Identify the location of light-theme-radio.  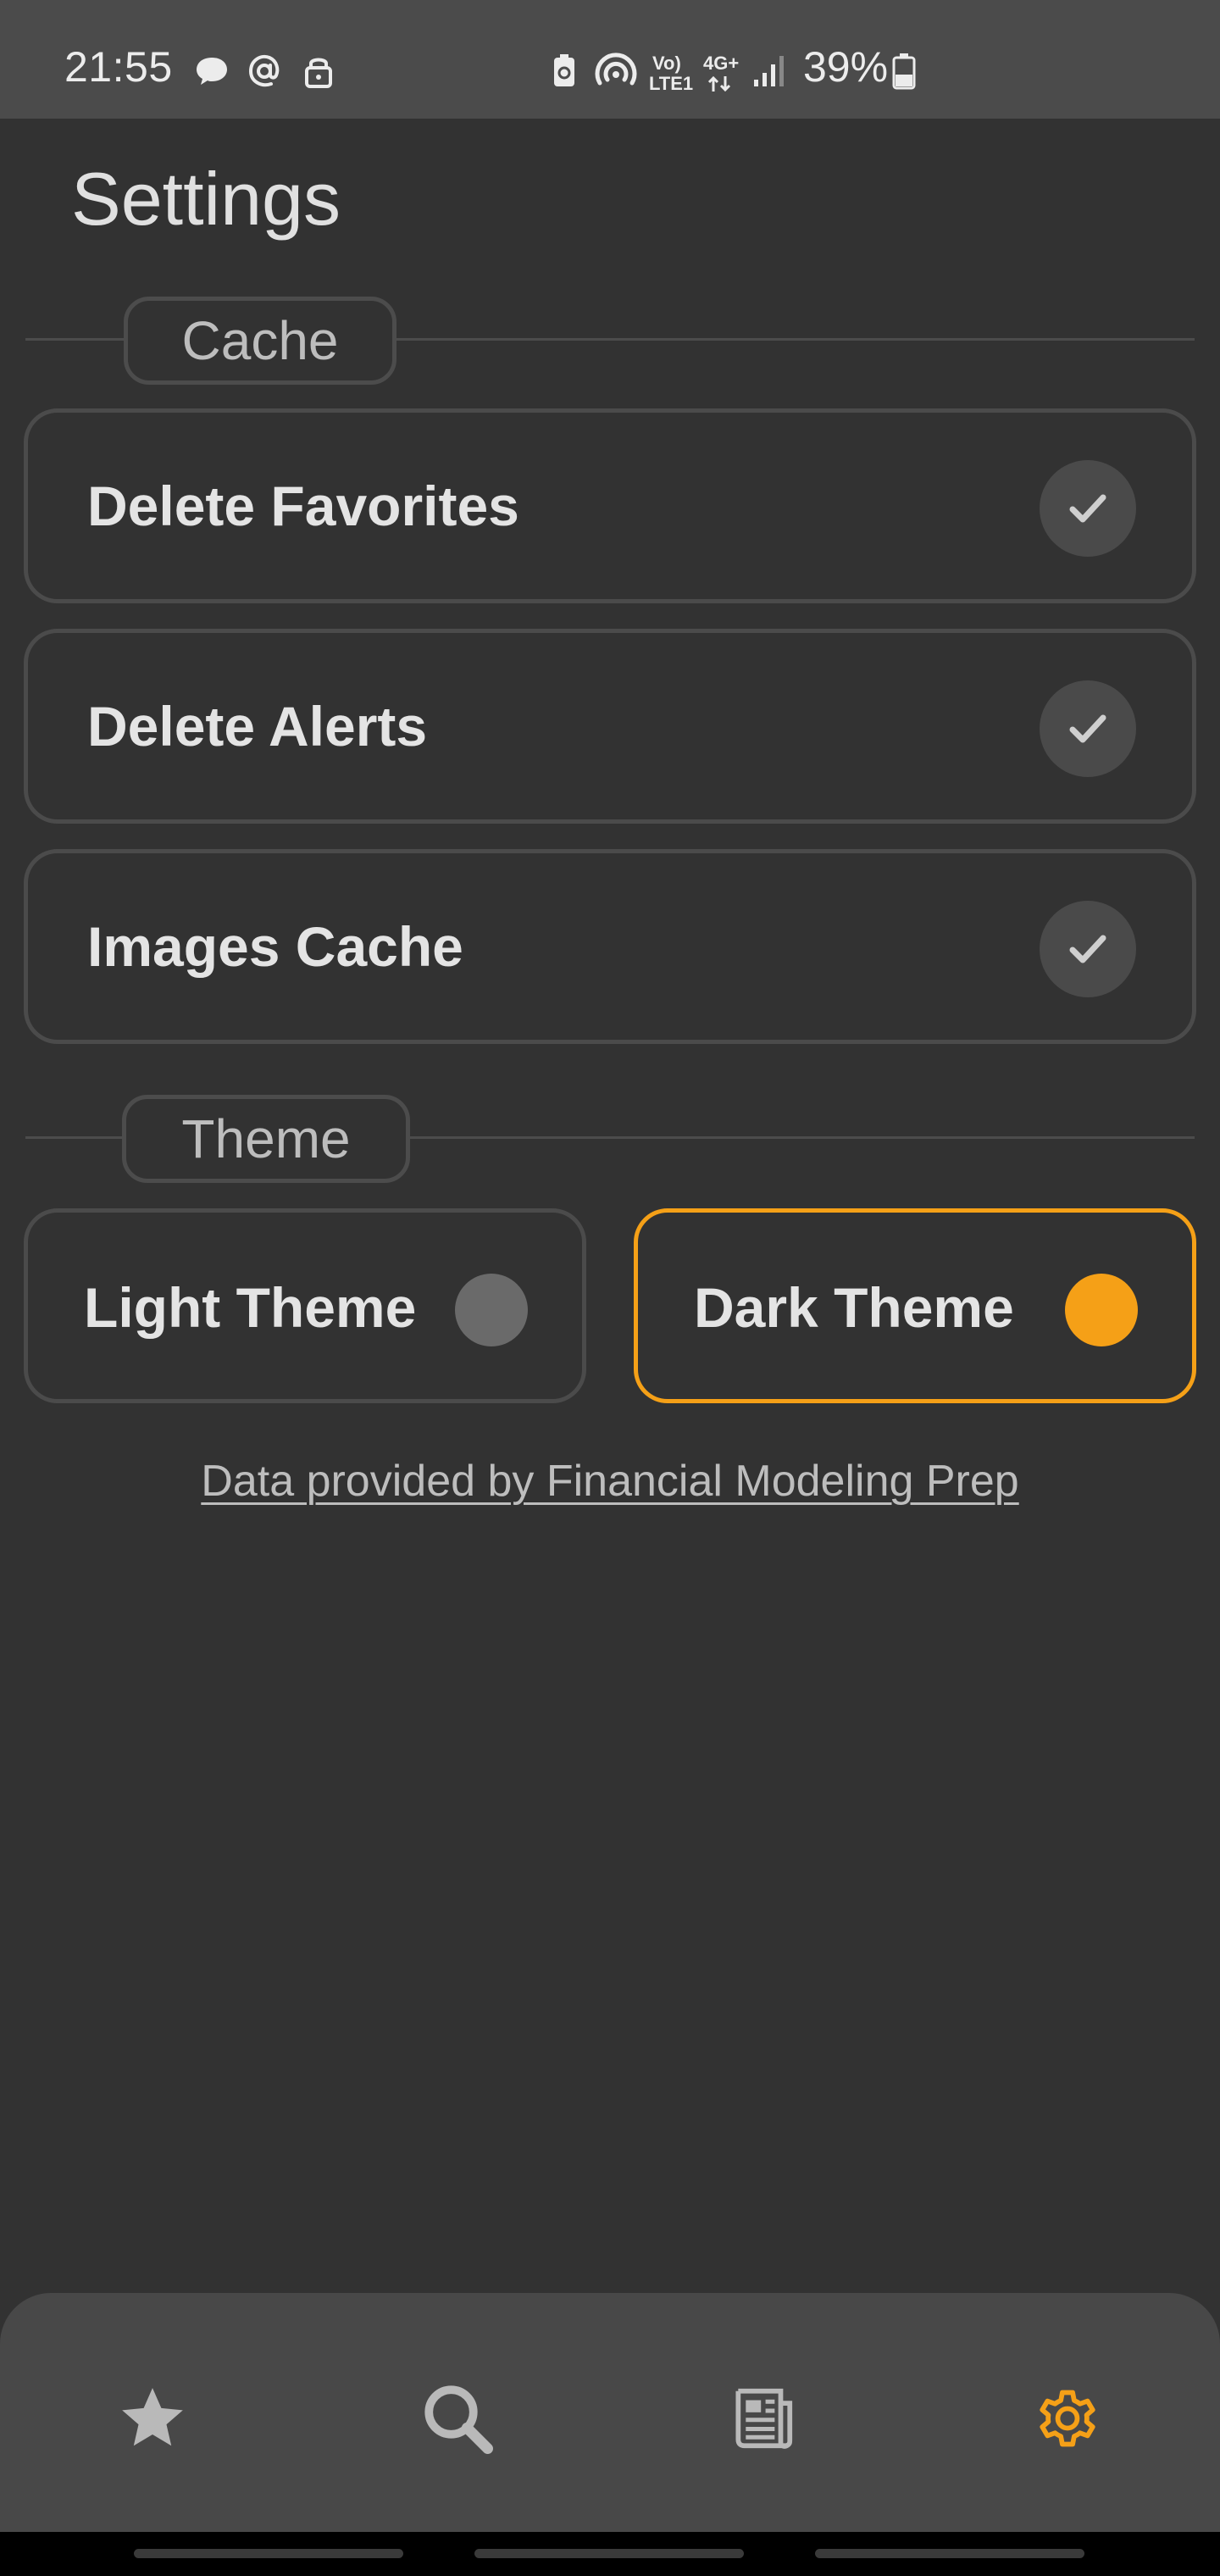
(491, 1310).